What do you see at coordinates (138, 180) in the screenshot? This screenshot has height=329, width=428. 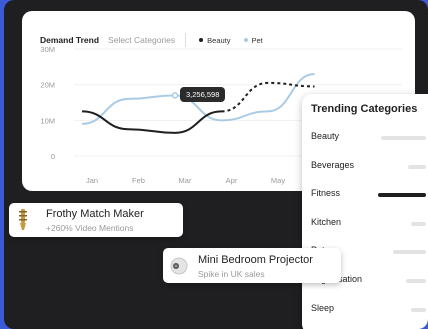 I see `x-tick-label: Feb` at bounding box center [138, 180].